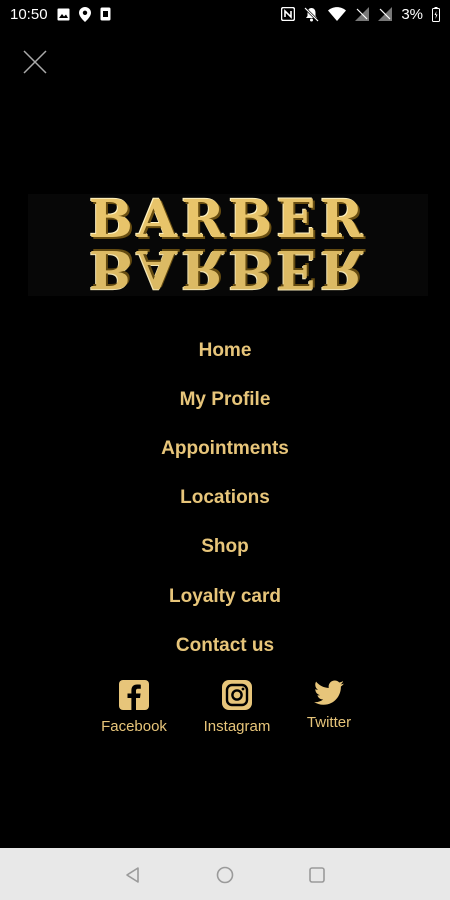  What do you see at coordinates (237, 726) in the screenshot?
I see `instagram-label: Instagram` at bounding box center [237, 726].